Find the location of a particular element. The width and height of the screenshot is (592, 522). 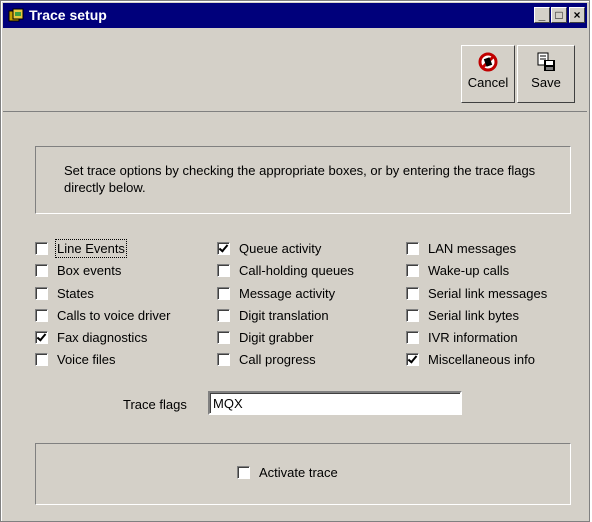

option-digit-translation: Digit translation is located at coordinates (273, 315).